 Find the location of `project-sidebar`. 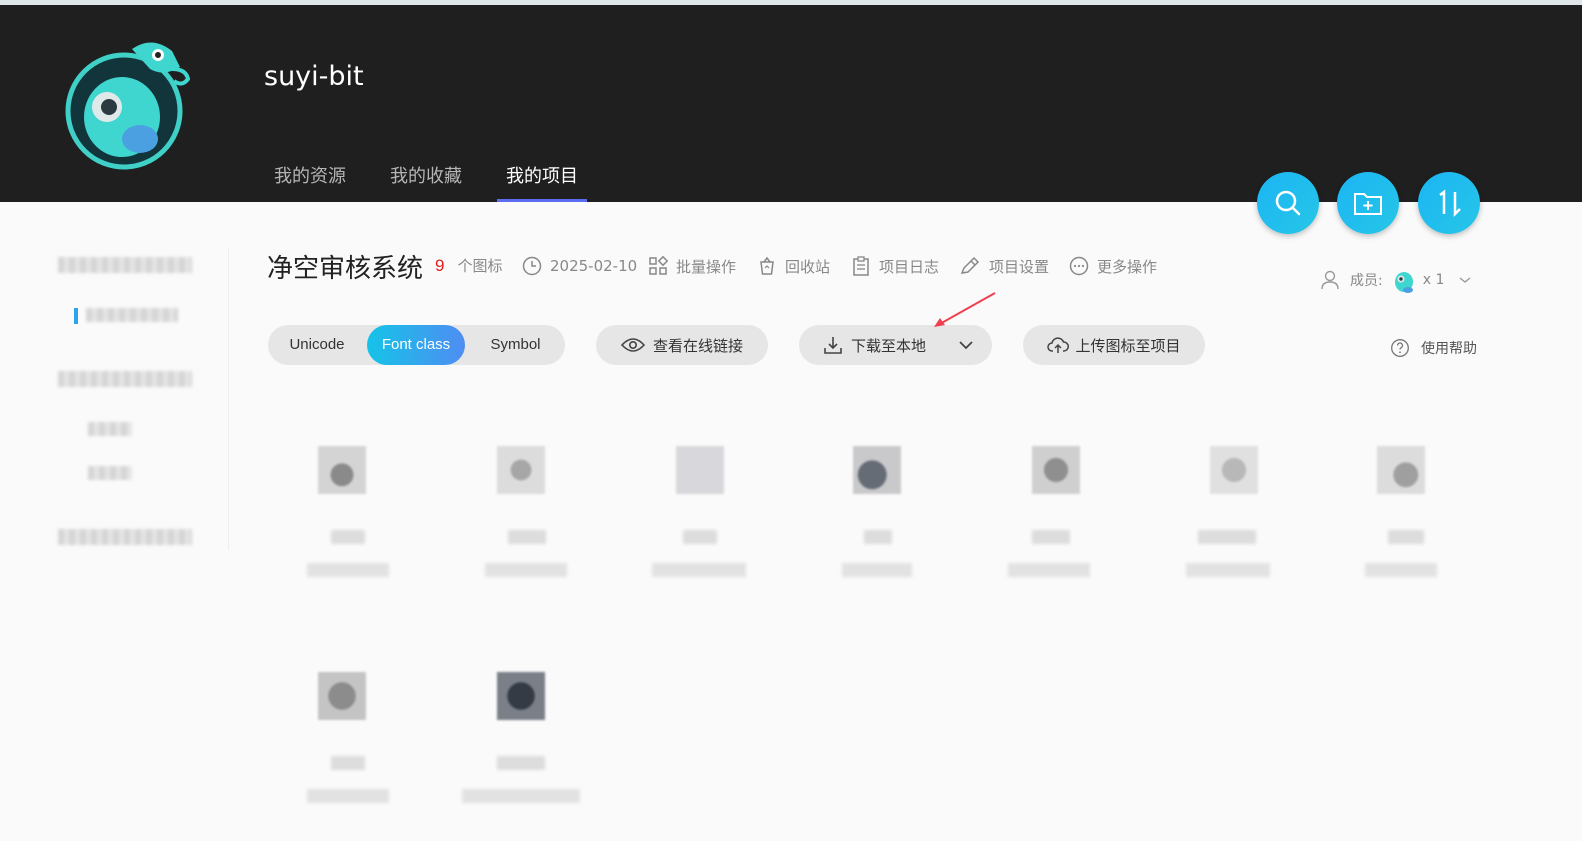

project-sidebar is located at coordinates (114, 382).